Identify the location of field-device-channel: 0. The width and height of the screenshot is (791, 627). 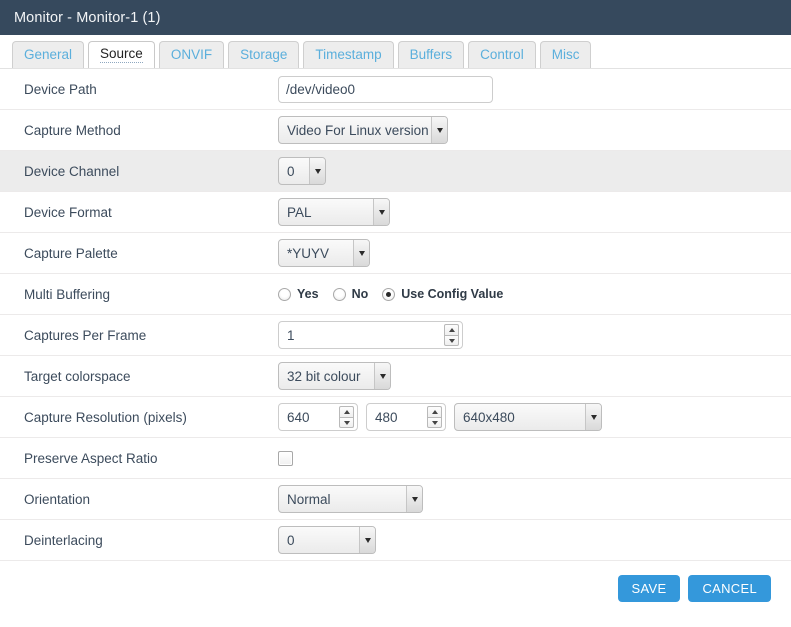
(529, 171).